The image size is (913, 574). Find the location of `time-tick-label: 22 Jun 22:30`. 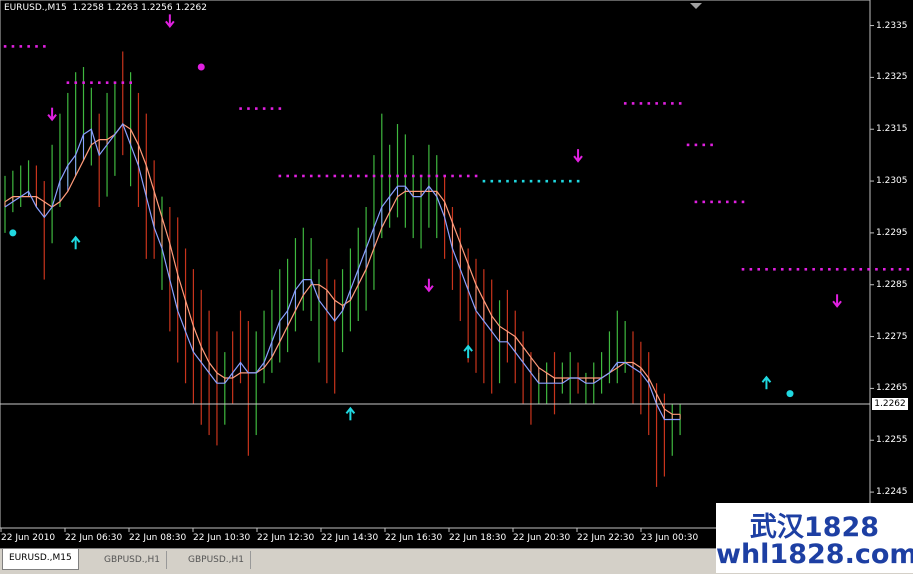

time-tick-label: 22 Jun 22:30 is located at coordinates (606, 538).